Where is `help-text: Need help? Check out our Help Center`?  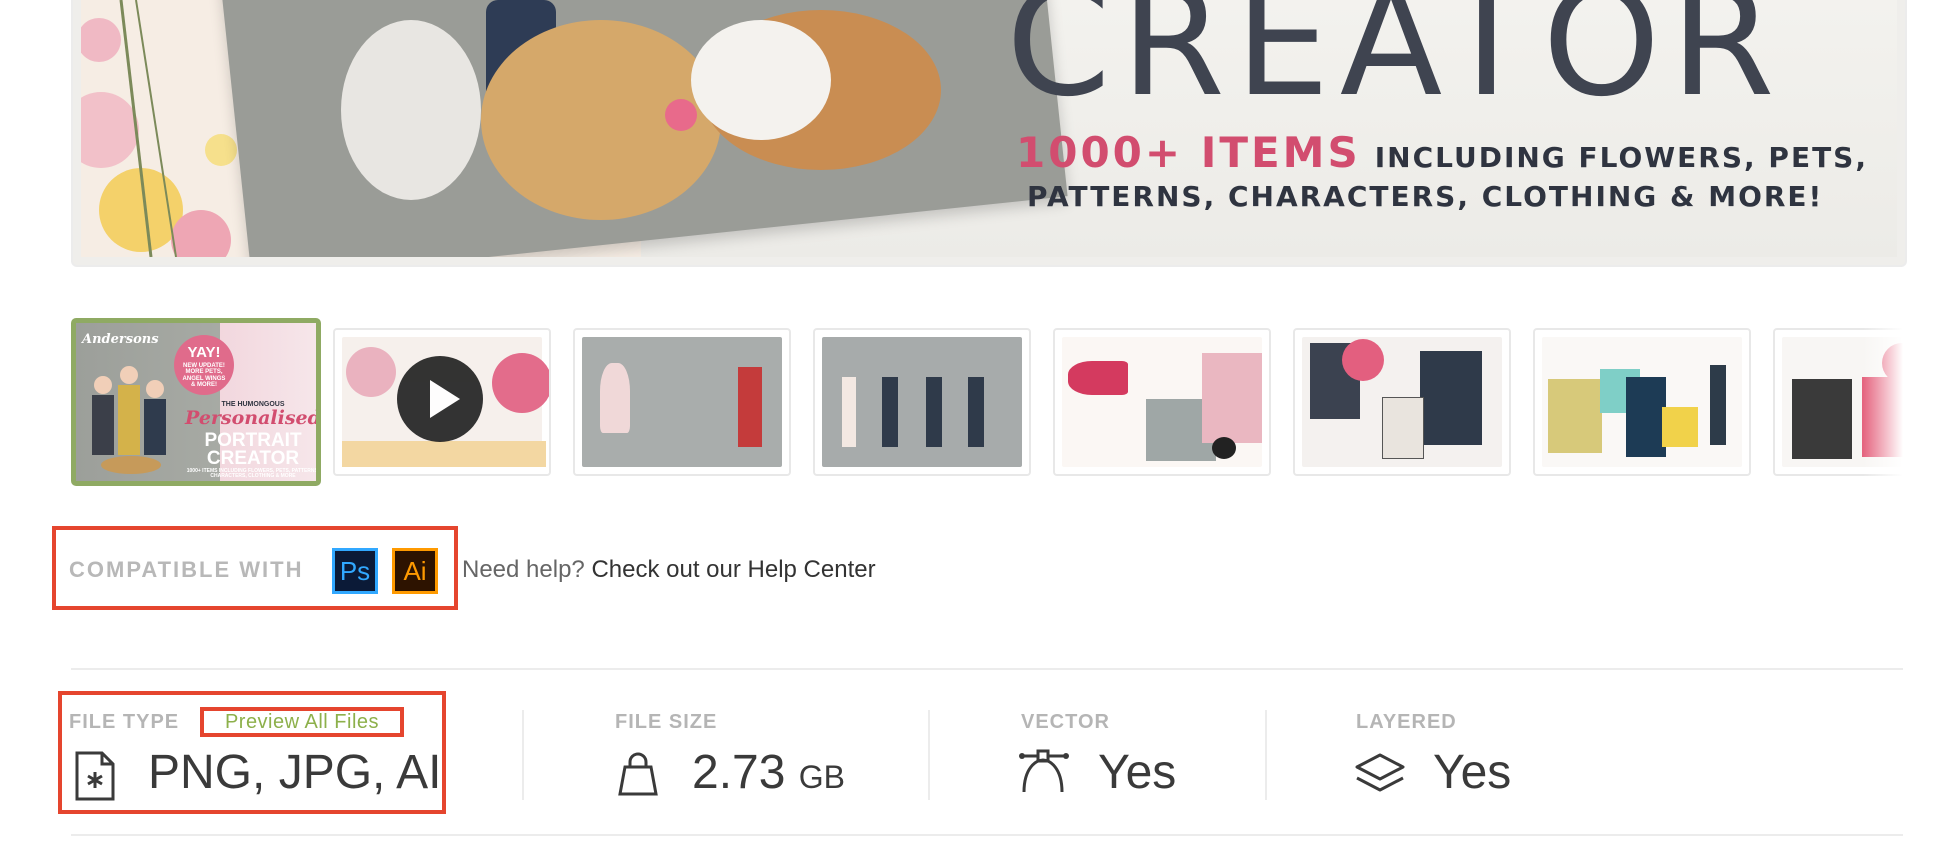 help-text: Need help? Check out our Help Center is located at coordinates (669, 570).